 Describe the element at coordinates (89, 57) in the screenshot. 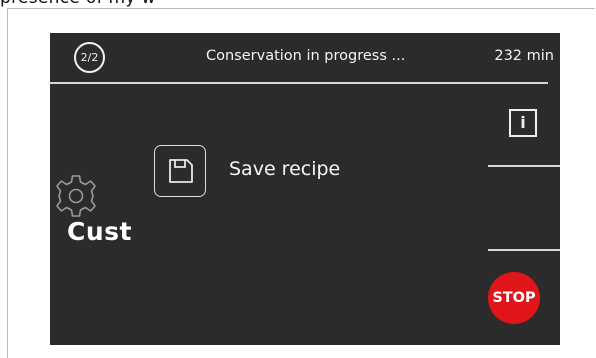

I see `page-indicator-button: 2/2` at that location.